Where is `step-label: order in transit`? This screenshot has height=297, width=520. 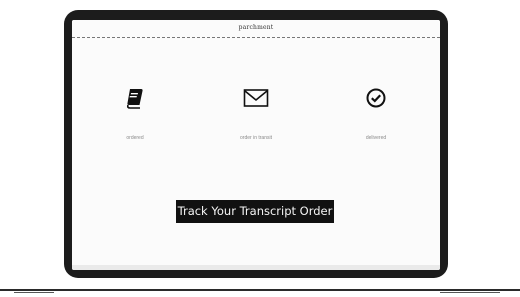 step-label: order in transit is located at coordinates (256, 138).